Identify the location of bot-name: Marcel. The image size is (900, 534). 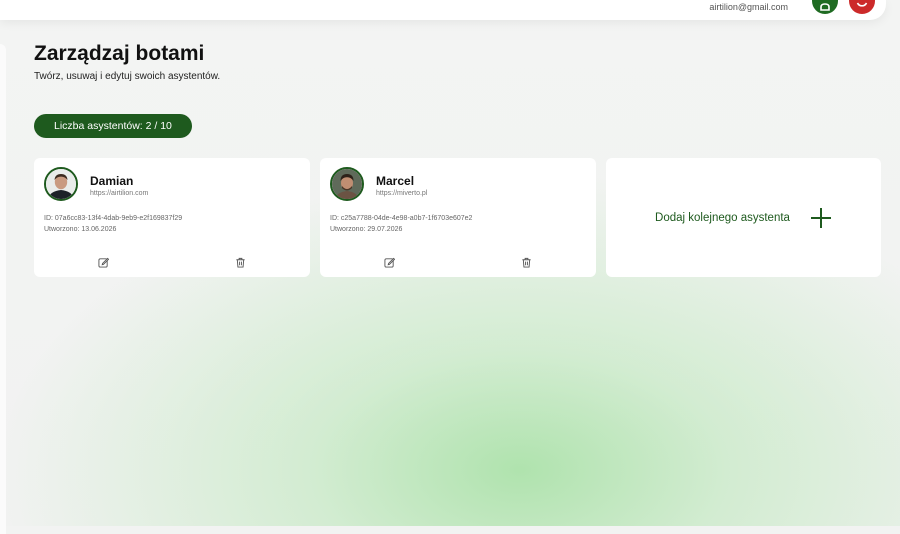
(395, 181).